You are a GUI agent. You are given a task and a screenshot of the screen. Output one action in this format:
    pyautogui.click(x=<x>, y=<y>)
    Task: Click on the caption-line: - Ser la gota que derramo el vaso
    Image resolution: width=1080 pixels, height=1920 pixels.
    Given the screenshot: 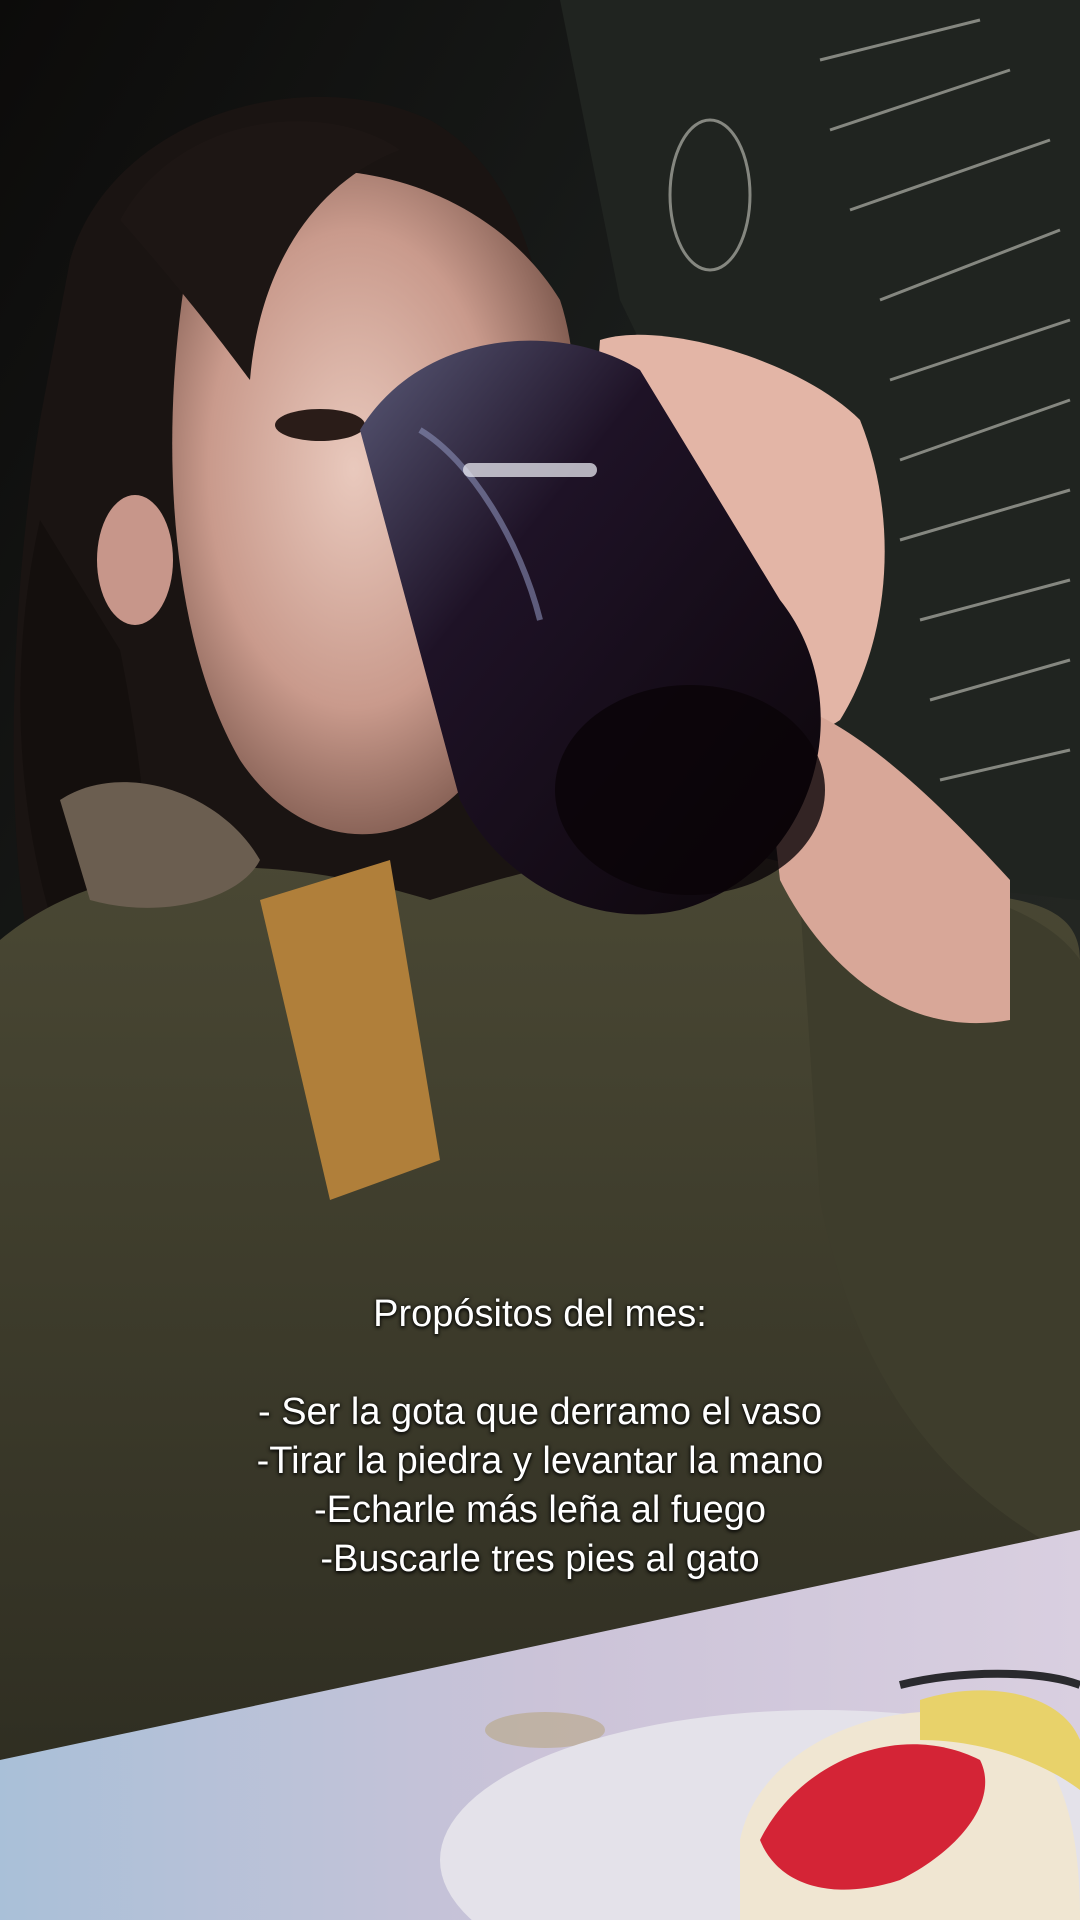 What is the action you would take?
    pyautogui.click(x=540, y=1412)
    